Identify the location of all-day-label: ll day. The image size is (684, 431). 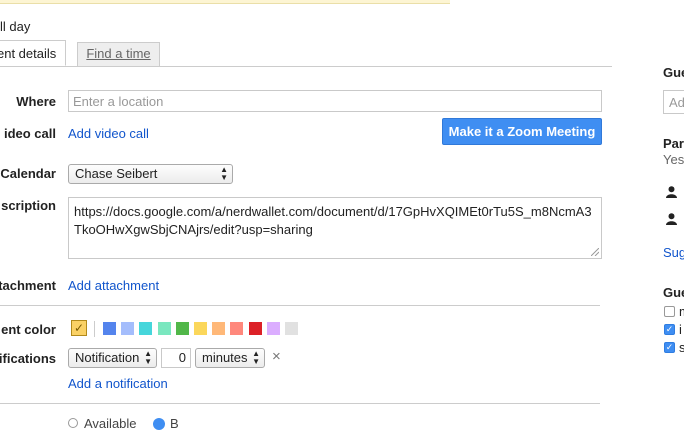
(15, 26).